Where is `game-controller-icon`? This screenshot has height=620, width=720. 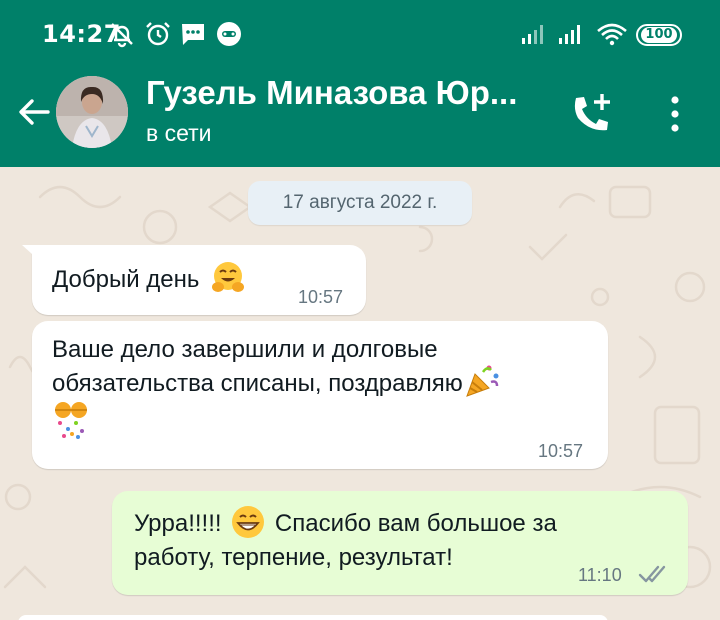
game-controller-icon is located at coordinates (229, 34).